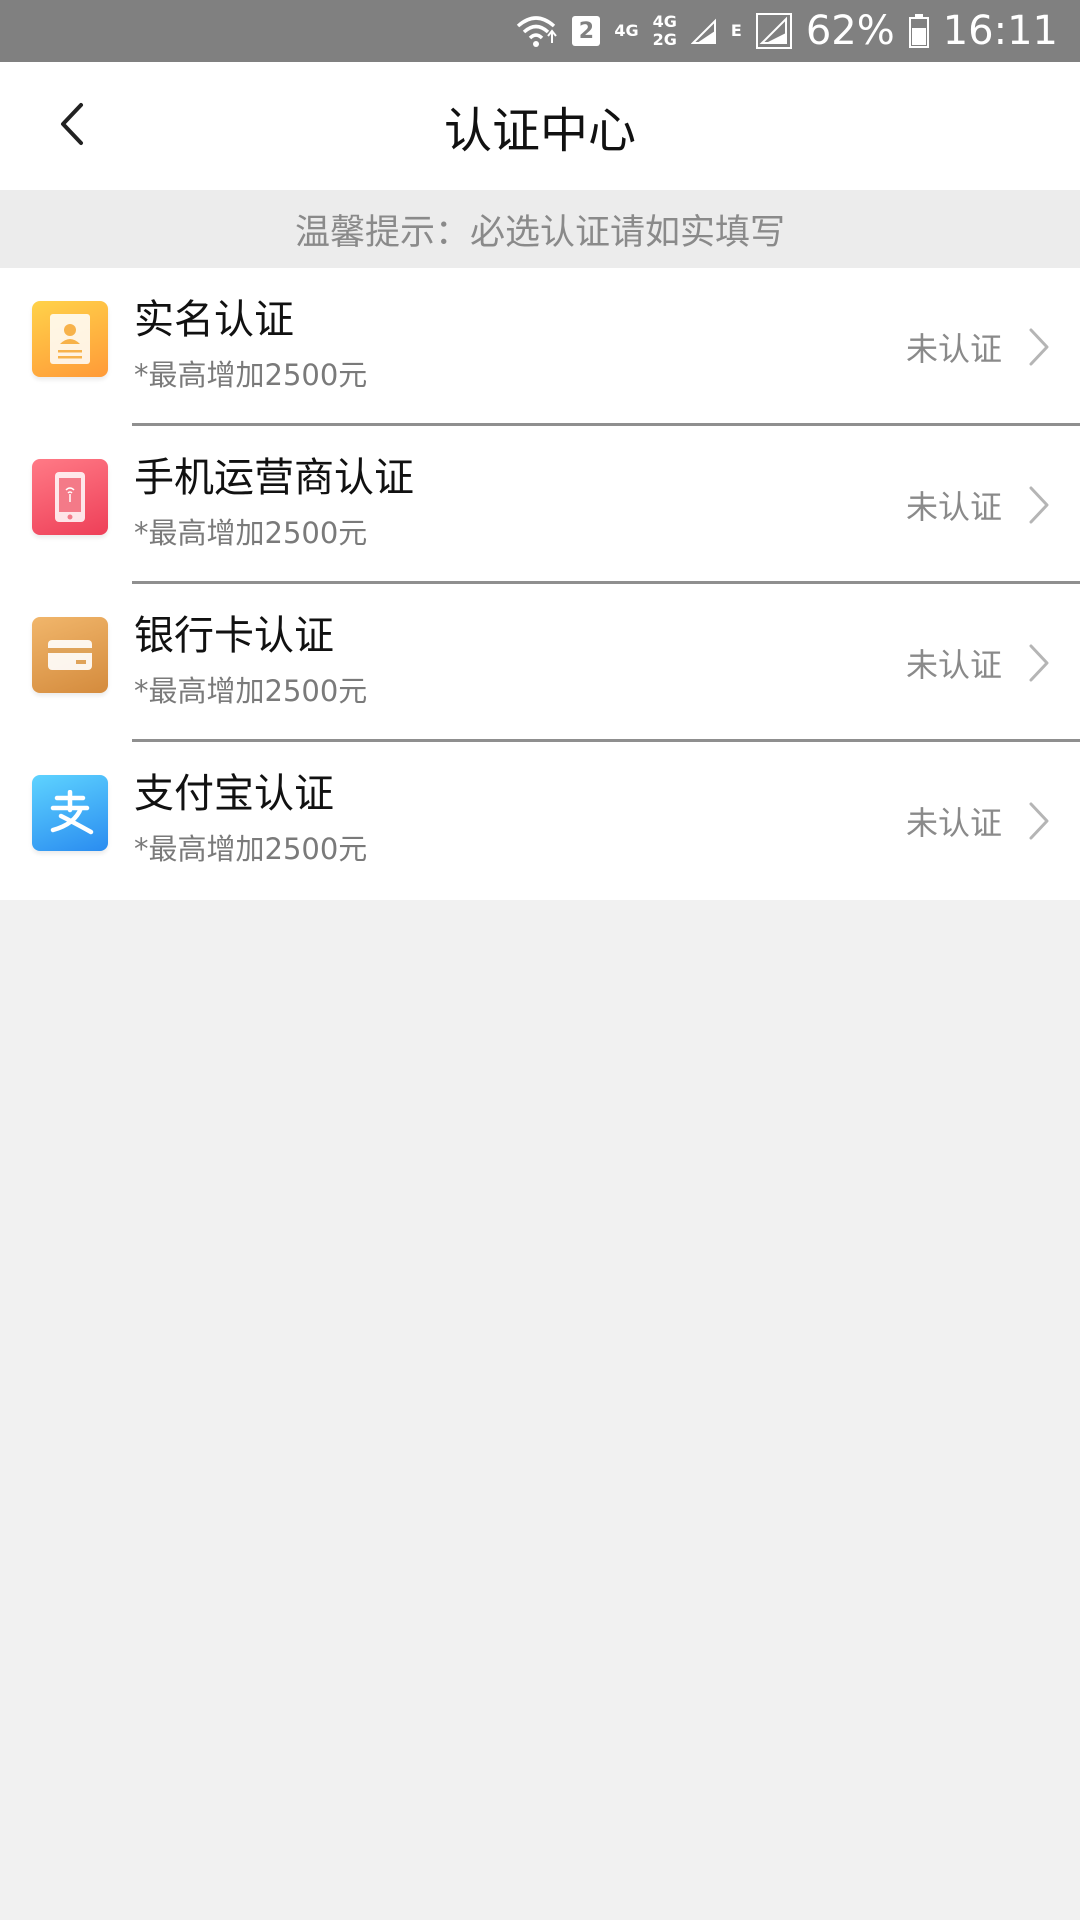 Image resolution: width=1080 pixels, height=1920 pixels. What do you see at coordinates (850, 31) in the screenshot?
I see `battery-percent: 62%` at bounding box center [850, 31].